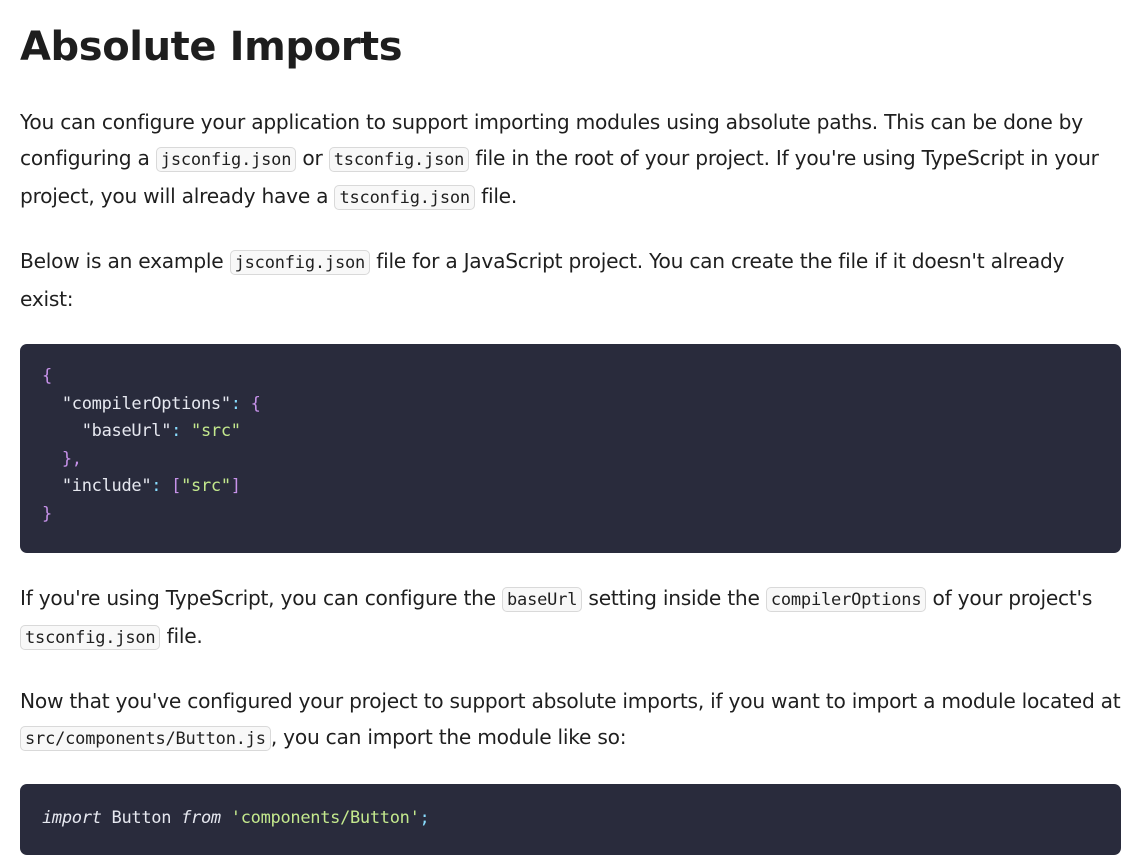 Image resolution: width=1148 pixels, height=855 pixels. Describe the element at coordinates (235, 486) in the screenshot. I see `code-token: ]` at that location.